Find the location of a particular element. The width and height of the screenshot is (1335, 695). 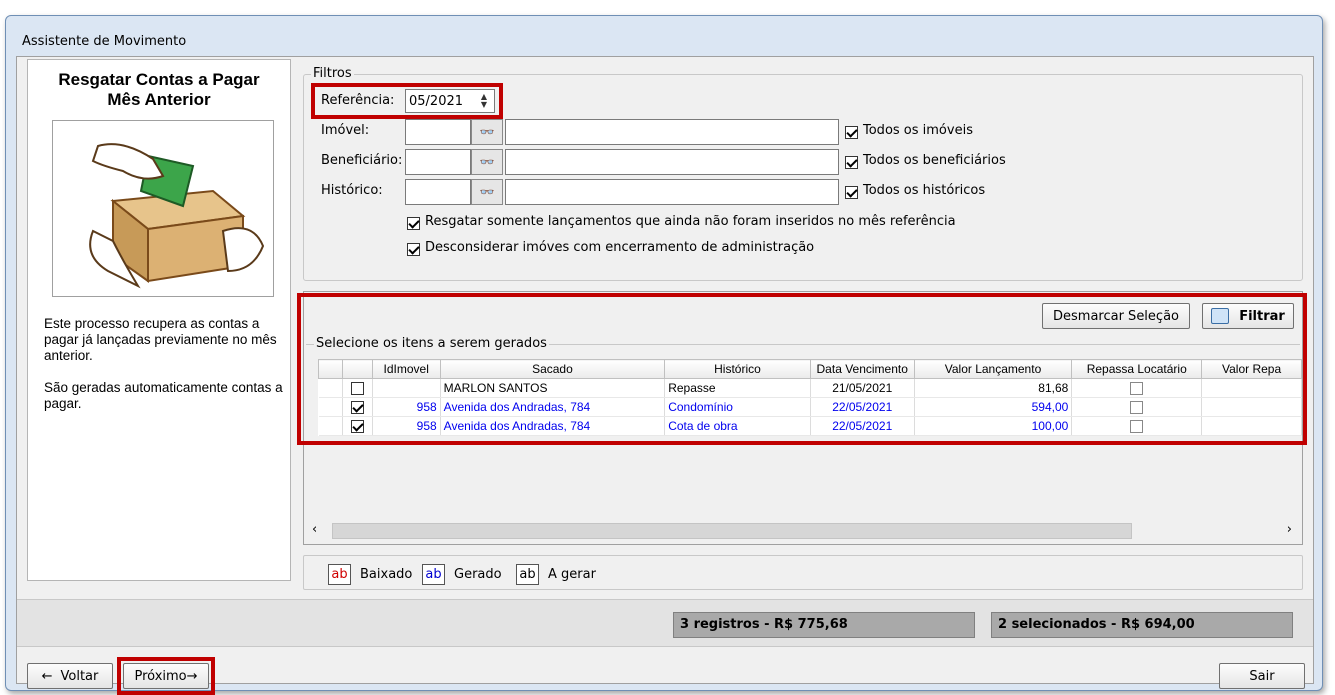

a-gerar-swatch: ab is located at coordinates (527, 574).